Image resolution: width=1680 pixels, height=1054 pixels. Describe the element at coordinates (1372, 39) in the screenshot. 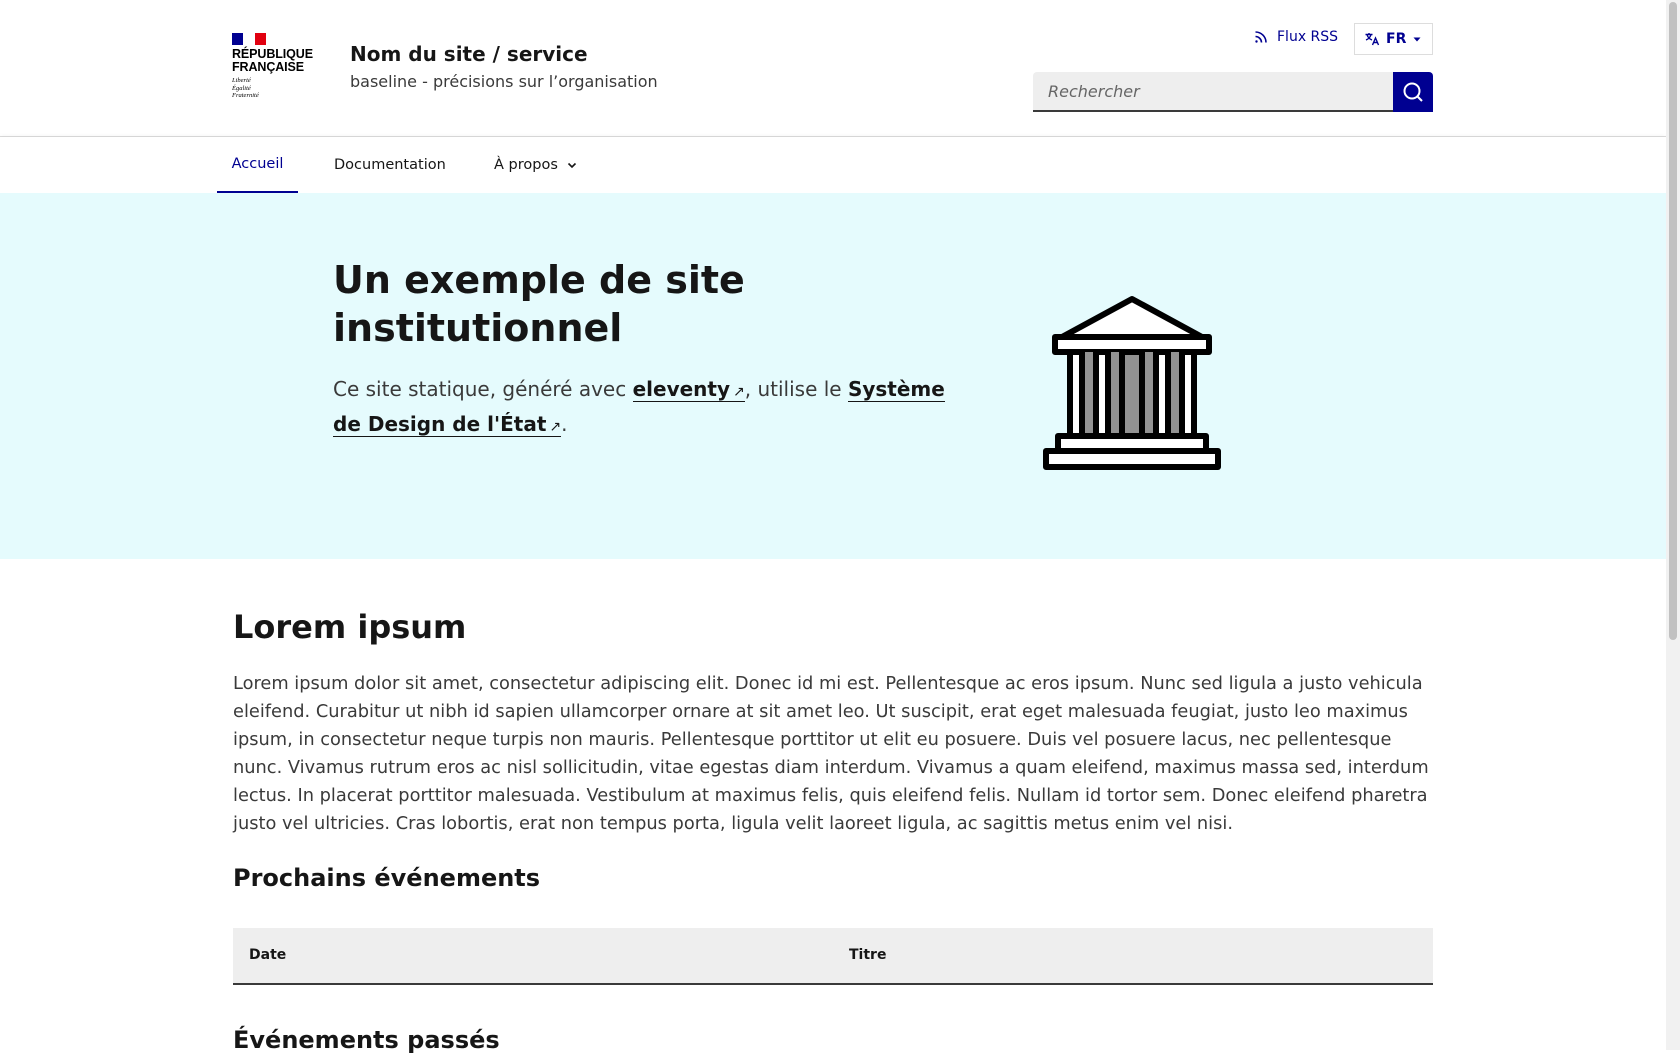

I see `translate-icon` at that location.